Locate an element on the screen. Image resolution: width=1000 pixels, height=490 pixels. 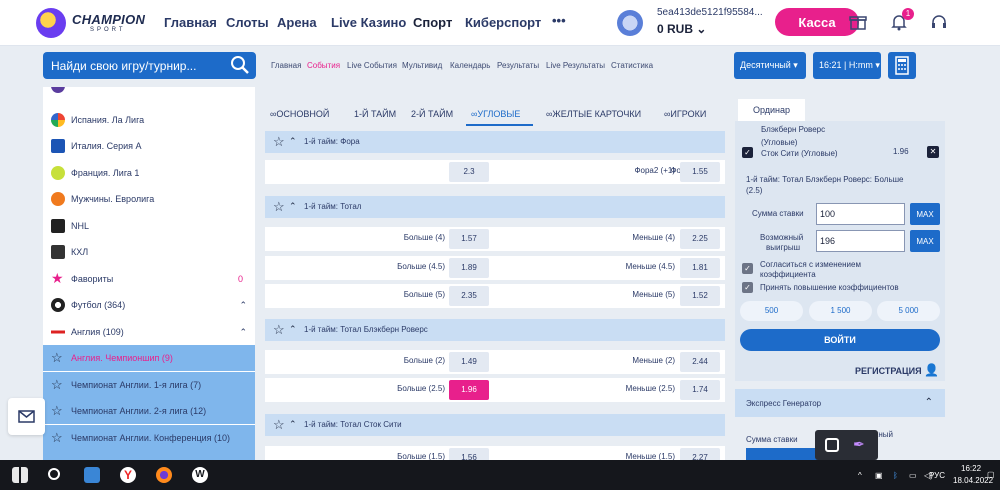
subnav-statistics: Статистика is located at coordinates (632, 65).